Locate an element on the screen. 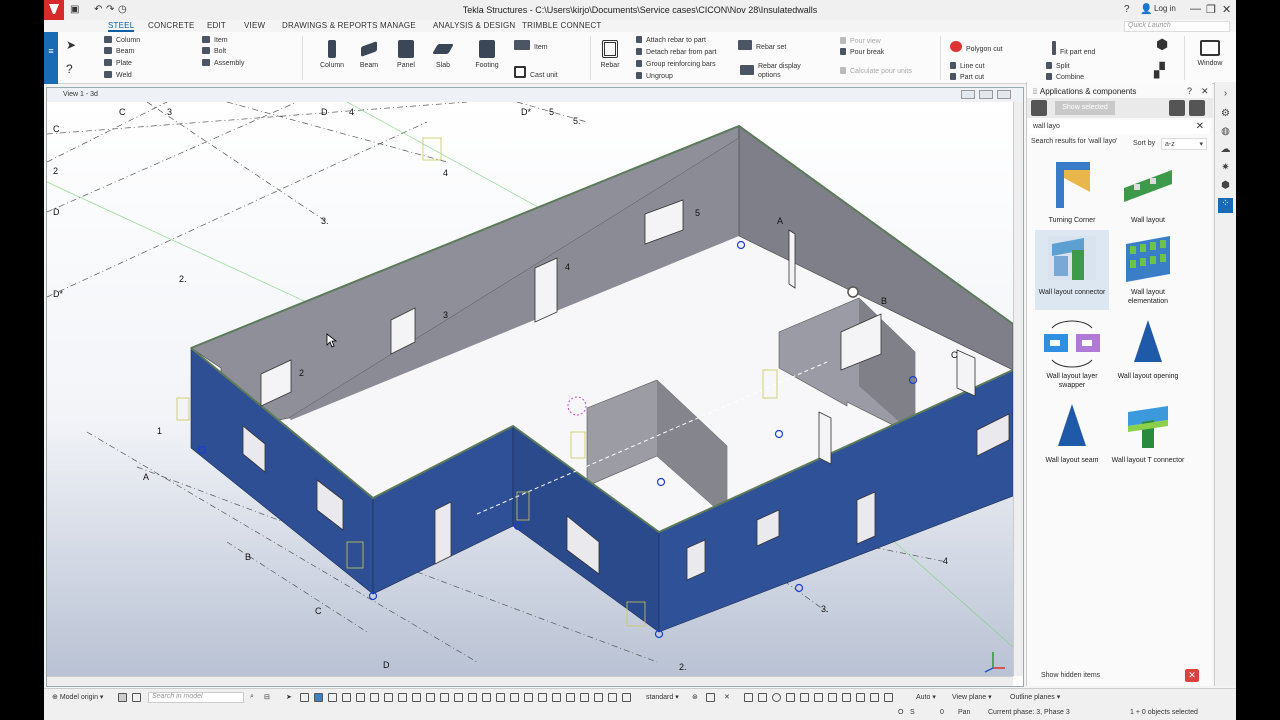 The image size is (1280, 720). ribbon-weld: Weld is located at coordinates (118, 75).